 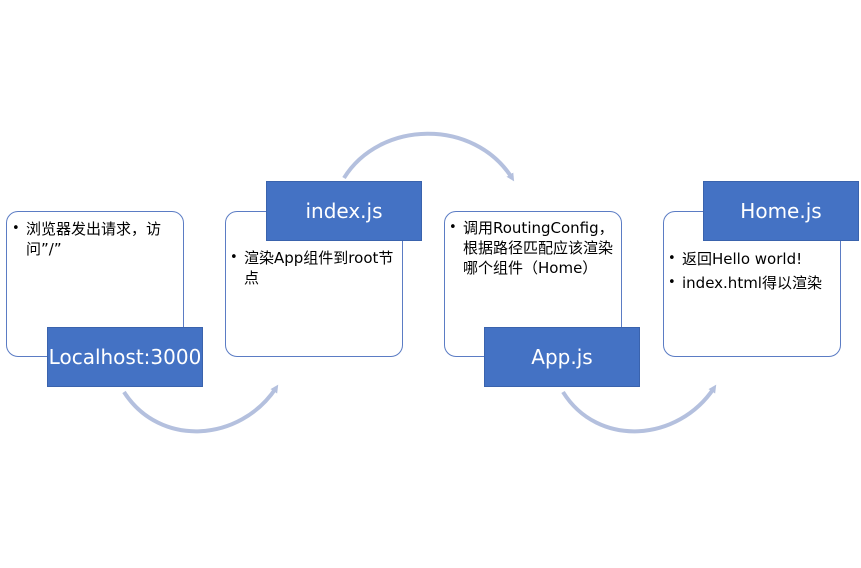 What do you see at coordinates (344, 211) in the screenshot?
I see `step2-label: index.js` at bounding box center [344, 211].